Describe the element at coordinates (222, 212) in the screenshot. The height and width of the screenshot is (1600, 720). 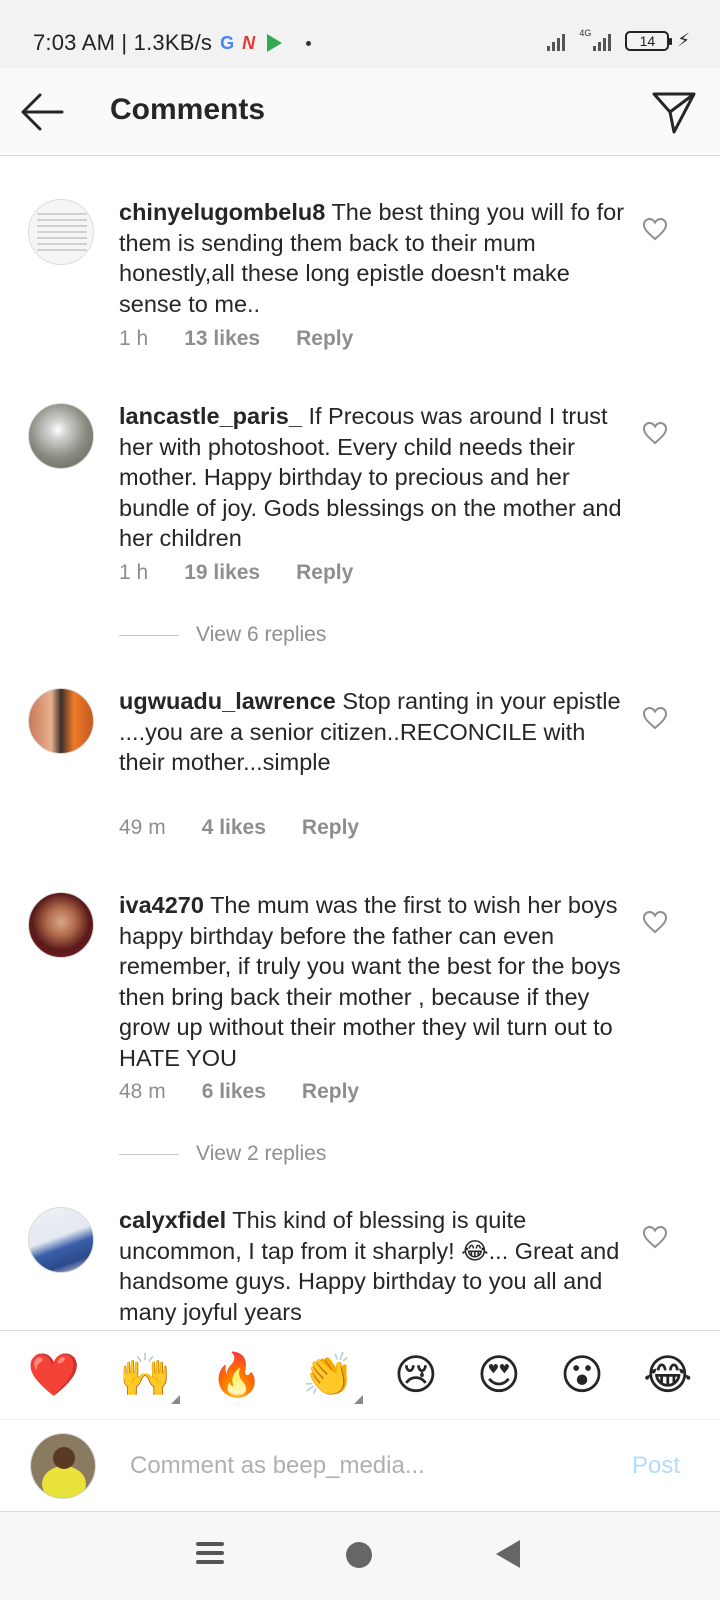
I see `comment-username: chinyelugombelu8` at that location.